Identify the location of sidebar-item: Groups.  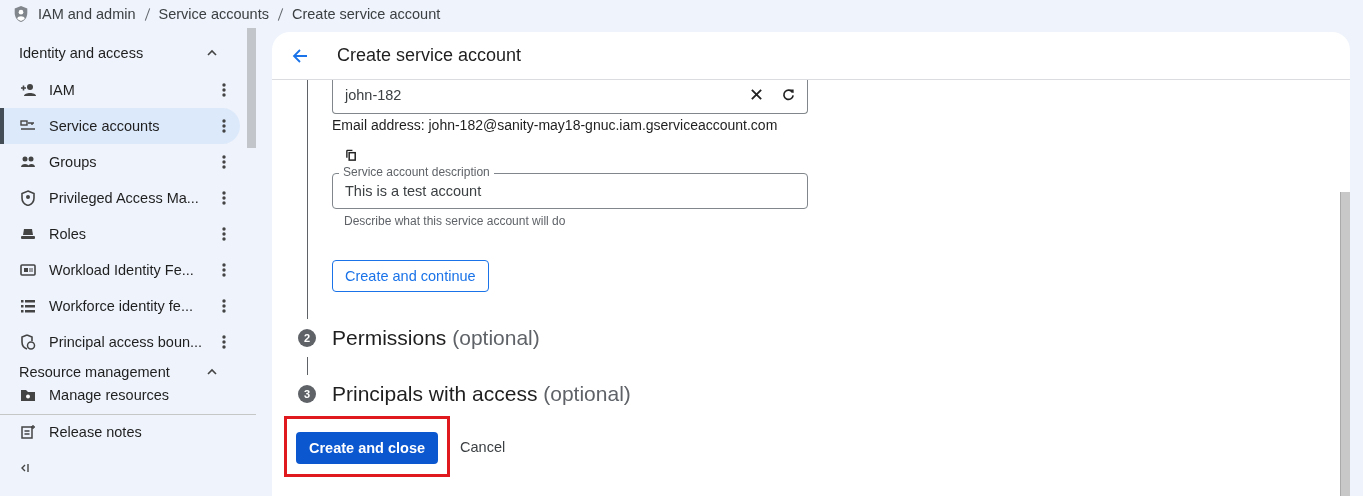
(120, 162).